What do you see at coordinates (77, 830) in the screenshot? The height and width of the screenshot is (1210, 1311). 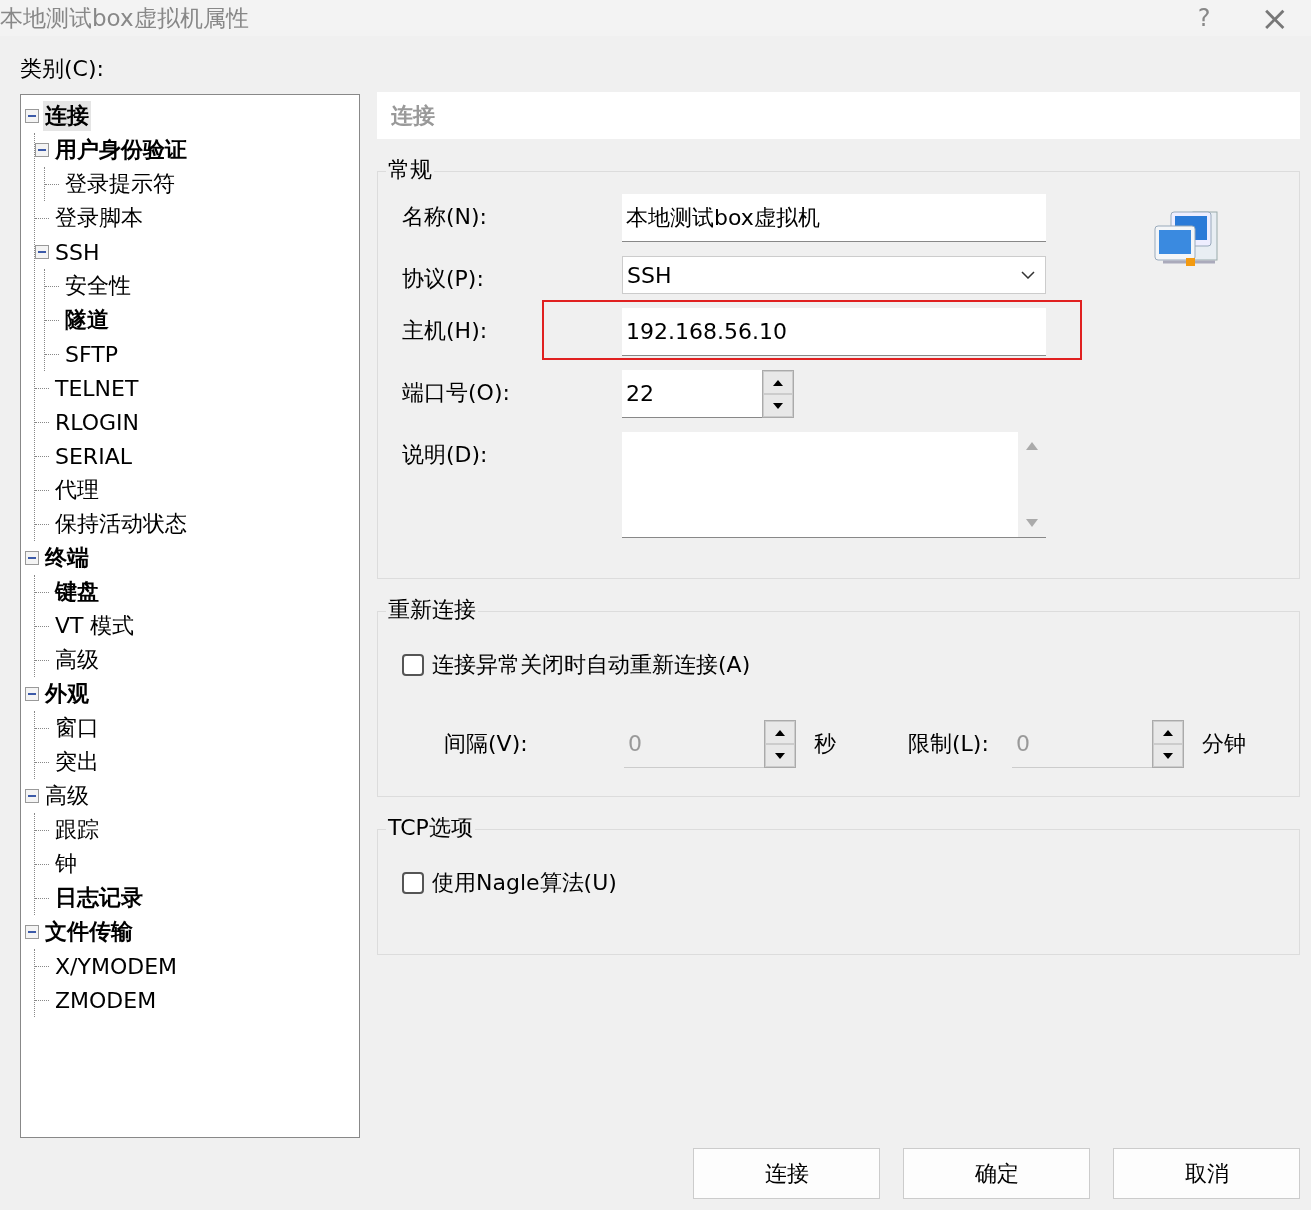 I see `tree-item: 跟踪` at bounding box center [77, 830].